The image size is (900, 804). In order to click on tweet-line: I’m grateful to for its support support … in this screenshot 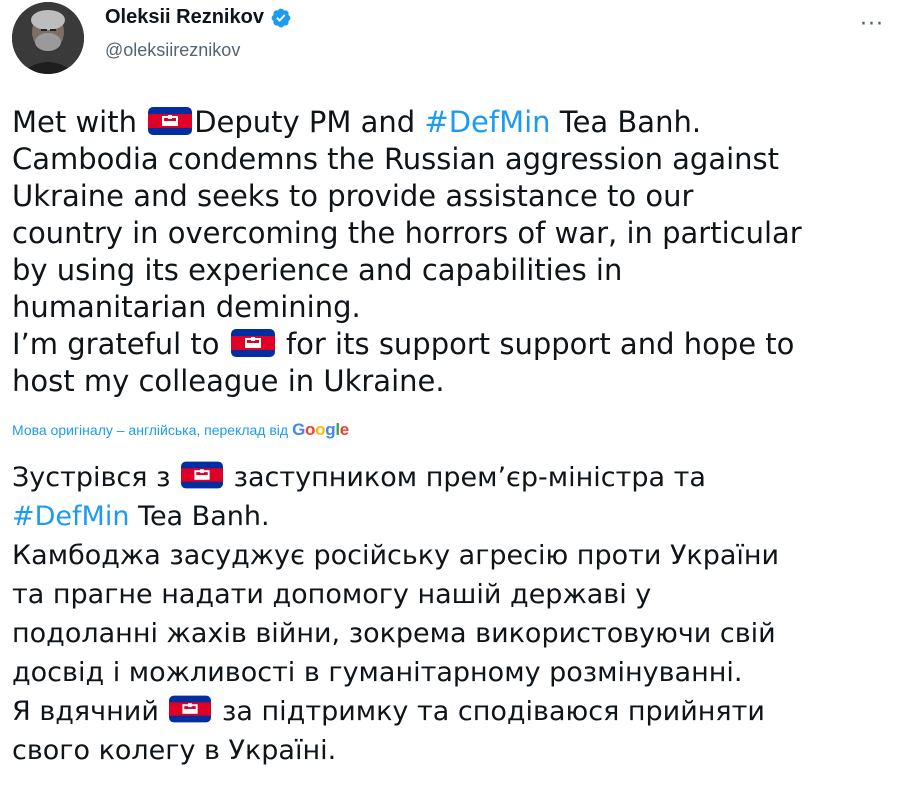, I will do `click(452, 344)`.